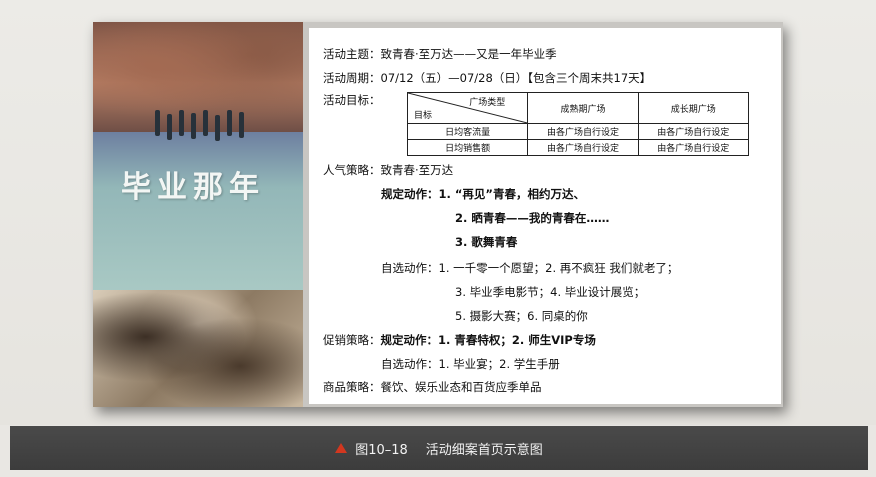  Describe the element at coordinates (423, 116) in the screenshot. I see `corner-bottom-label: 目标` at that location.